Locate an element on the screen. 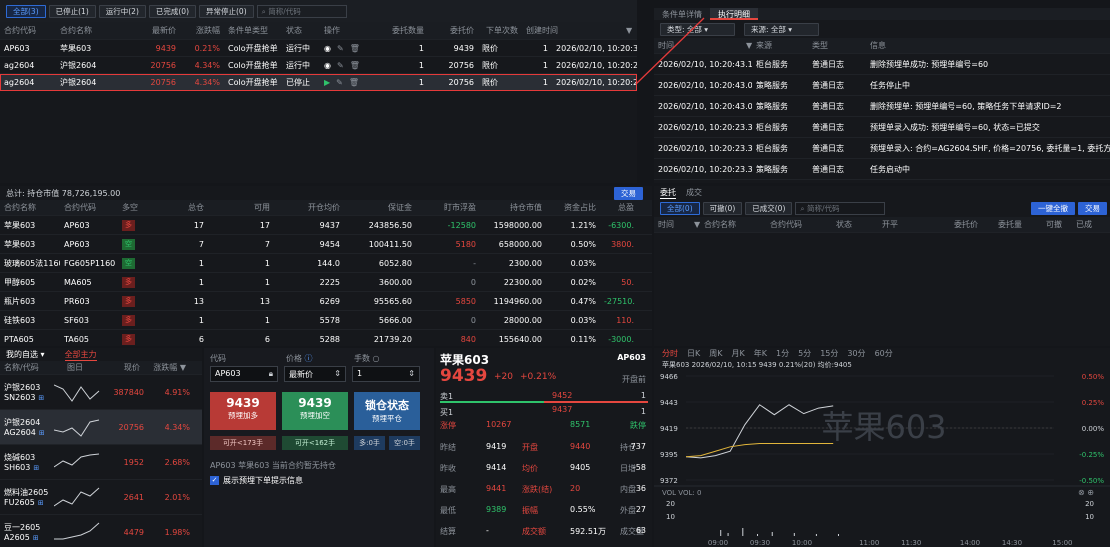 This screenshot has height=547, width=1110. price-stepper-icon: ⇕ is located at coordinates (337, 373).